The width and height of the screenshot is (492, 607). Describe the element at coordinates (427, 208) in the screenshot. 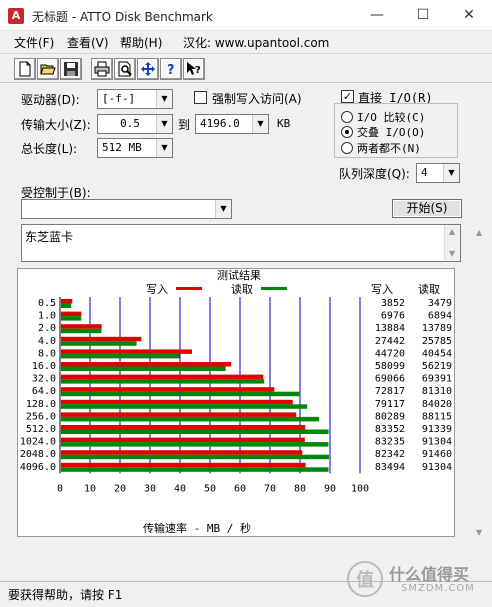

I see `start-button: 开始(S)` at that location.